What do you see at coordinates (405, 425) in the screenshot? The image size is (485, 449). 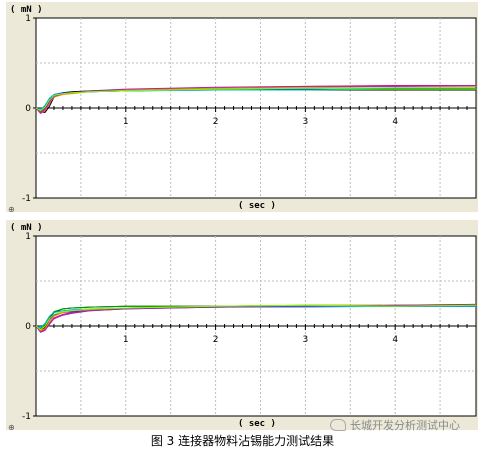 I see `watermark-text: 长城开发分析测试中心` at bounding box center [405, 425].